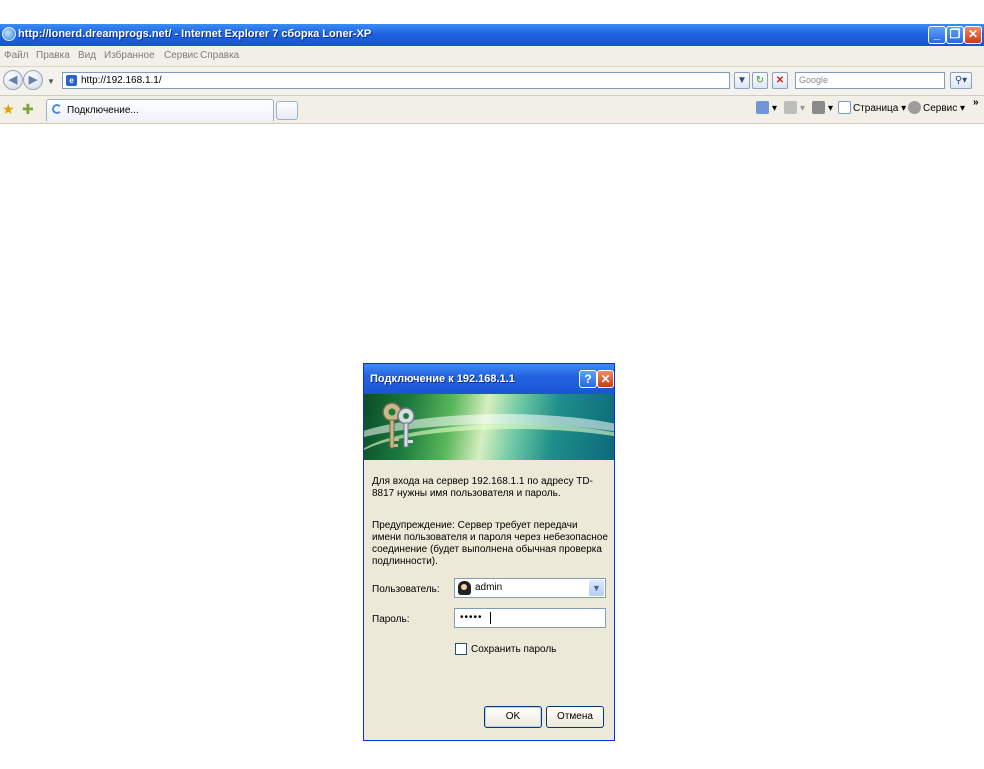 Image resolution: width=984 pixels, height=769 pixels. What do you see at coordinates (530, 618) in the screenshot?
I see `password-field: •••••` at bounding box center [530, 618].